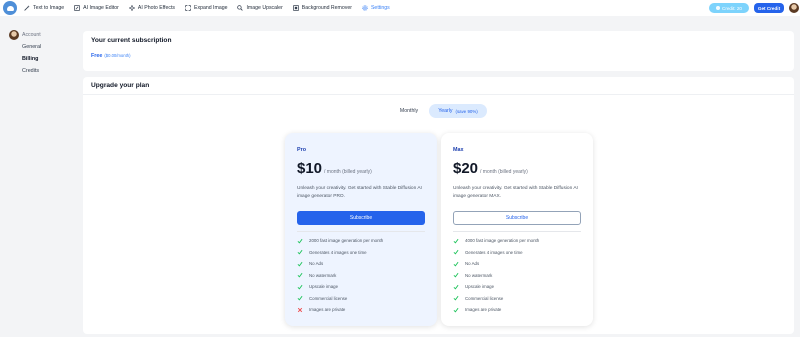  I want to click on billing-period-toggle: Monthly Yearly (save 90%), so click(438, 111).